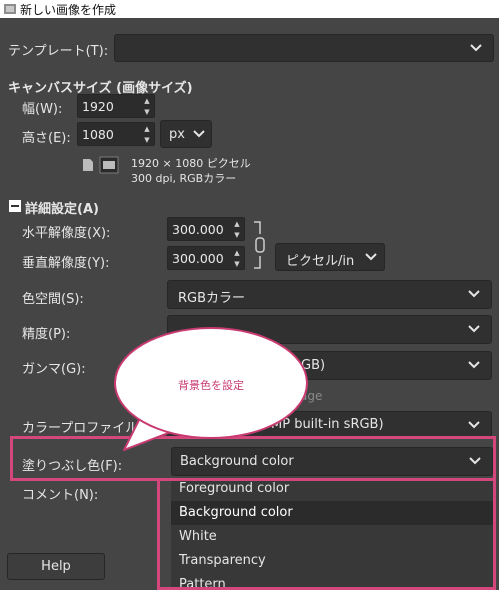 The image size is (499, 590). Describe the element at coordinates (150, 434) in the screenshot. I see `callout-tail` at that location.